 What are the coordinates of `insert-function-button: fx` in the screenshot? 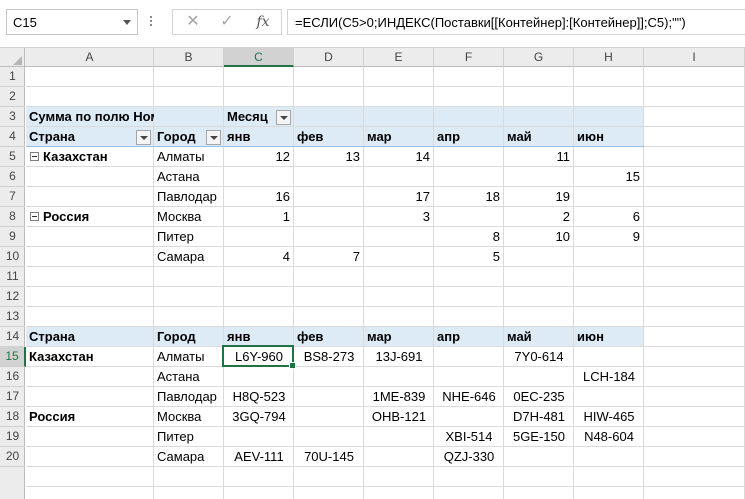 It's located at (263, 22).